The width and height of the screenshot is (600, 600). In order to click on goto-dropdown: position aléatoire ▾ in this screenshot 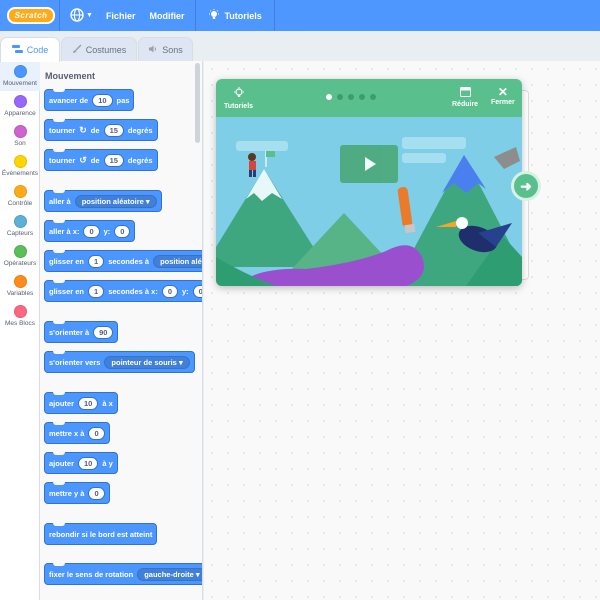, I will do `click(115, 201)`.